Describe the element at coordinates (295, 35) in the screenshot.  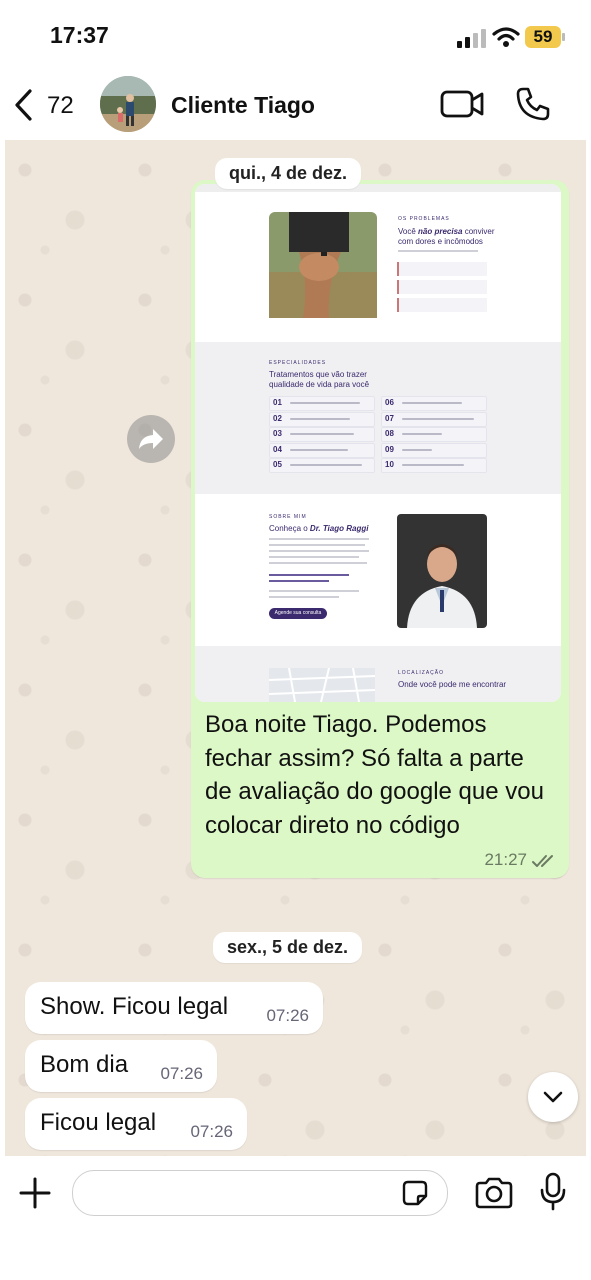
I see `status-bar: 17:37 59` at that location.